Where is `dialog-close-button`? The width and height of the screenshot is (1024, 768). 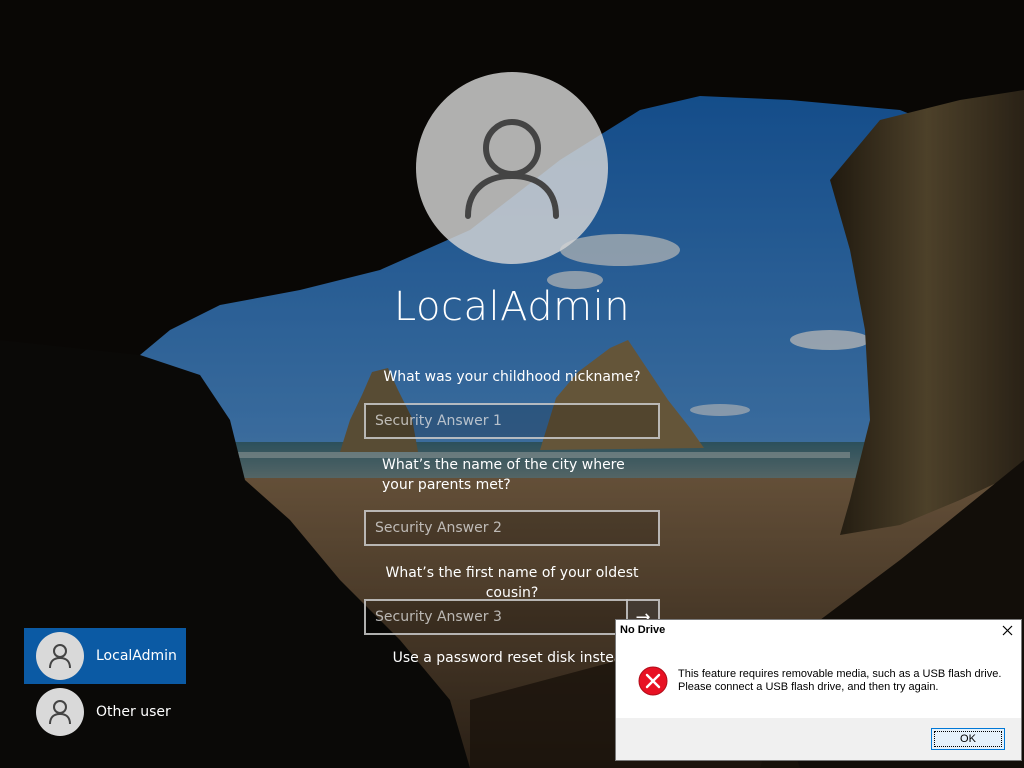 dialog-close-button is located at coordinates (1007, 630).